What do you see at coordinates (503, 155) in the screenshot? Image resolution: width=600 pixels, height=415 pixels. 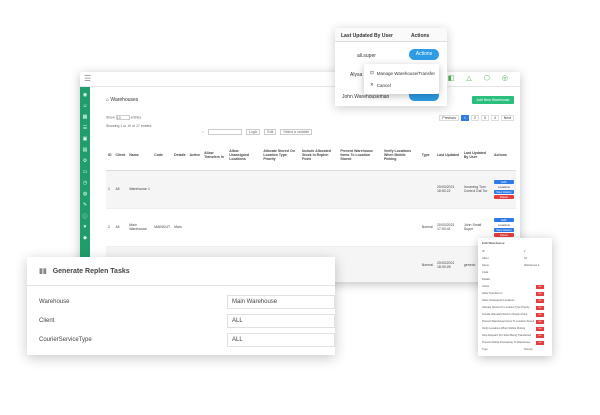 I see `column-header: Actions` at bounding box center [503, 155].